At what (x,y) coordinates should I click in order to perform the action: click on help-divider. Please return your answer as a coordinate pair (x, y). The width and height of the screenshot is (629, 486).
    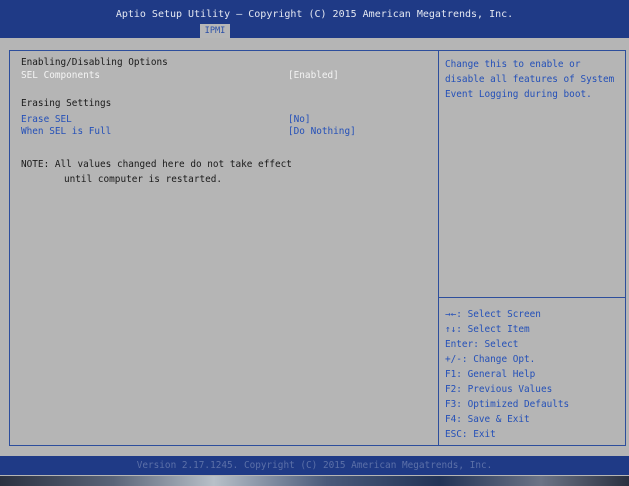
    Looking at the image, I should click on (532, 297).